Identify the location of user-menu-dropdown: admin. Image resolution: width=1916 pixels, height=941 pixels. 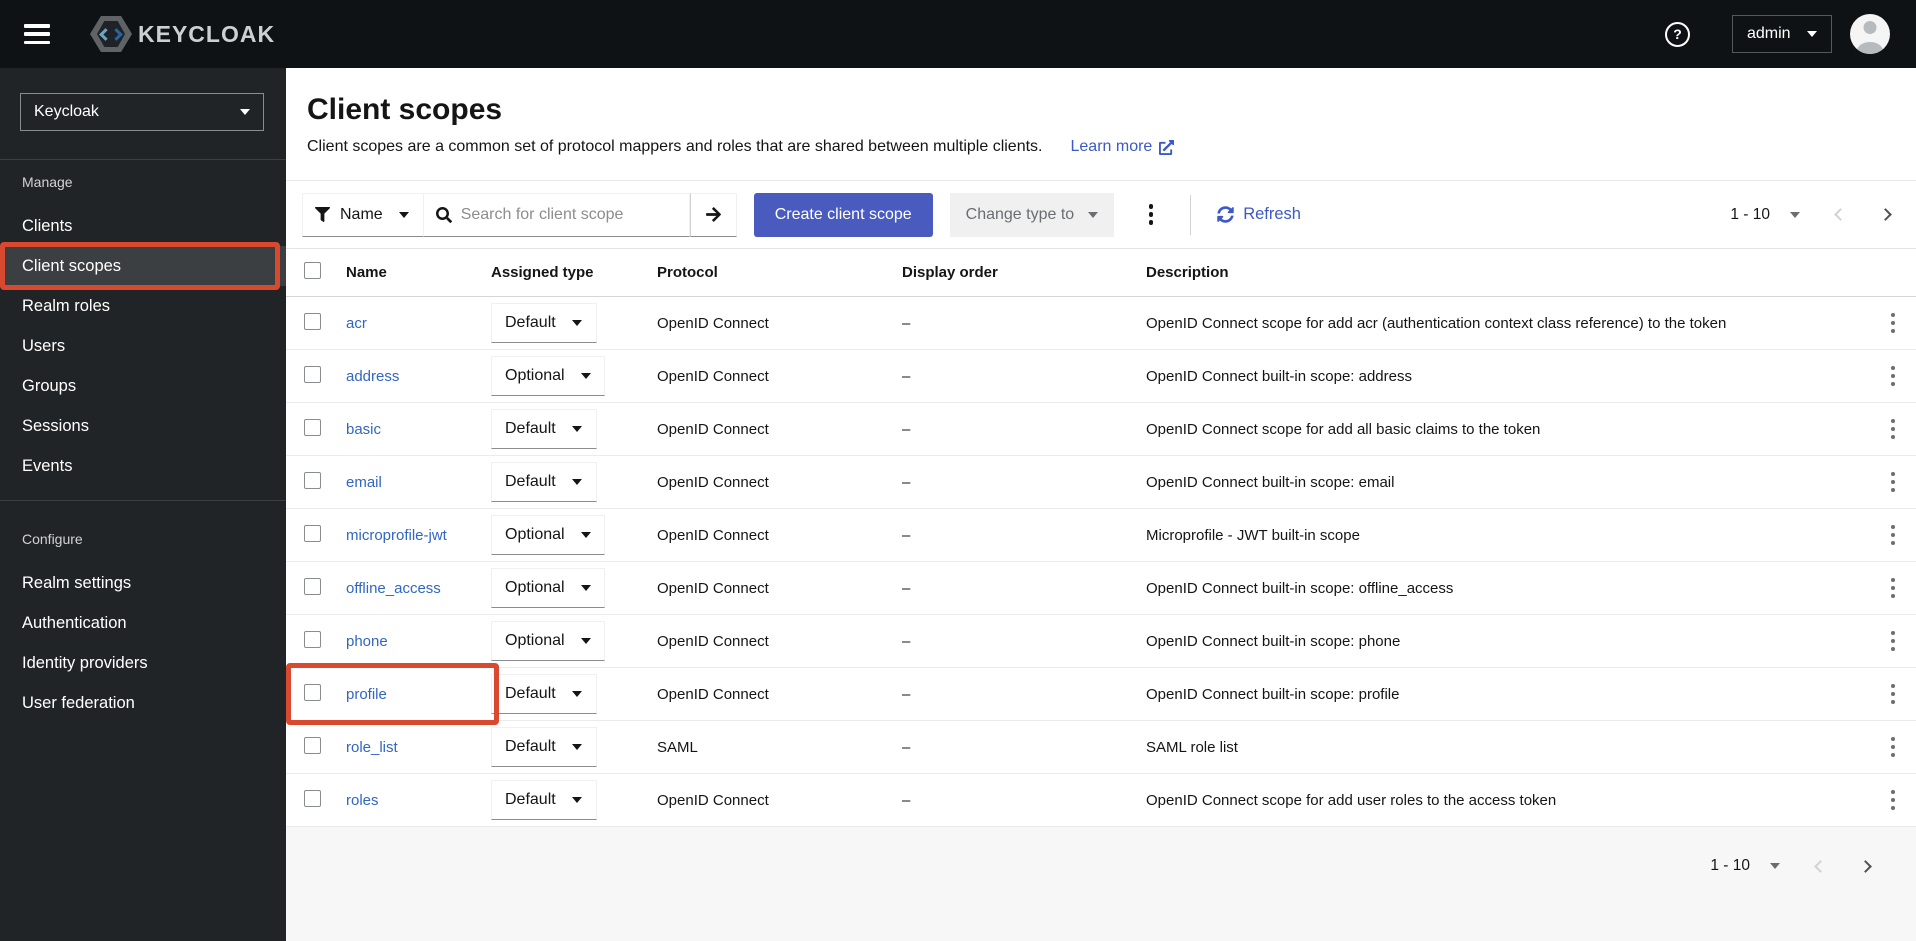
(1782, 34).